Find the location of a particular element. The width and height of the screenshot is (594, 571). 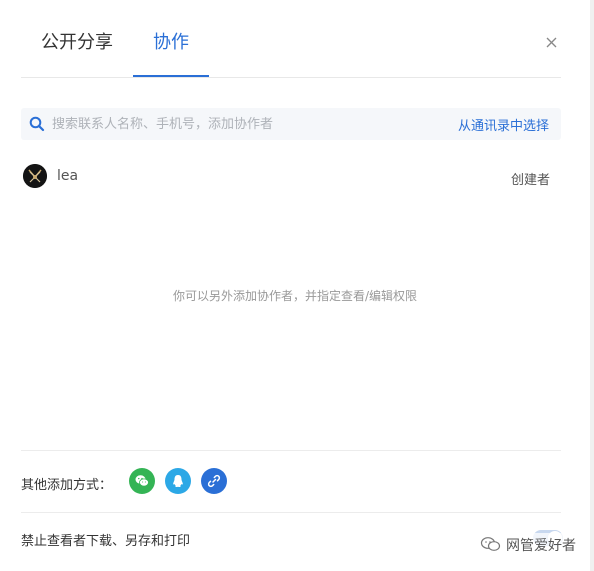

tab-bar: 公开分享 协作 is located at coordinates (291, 39).